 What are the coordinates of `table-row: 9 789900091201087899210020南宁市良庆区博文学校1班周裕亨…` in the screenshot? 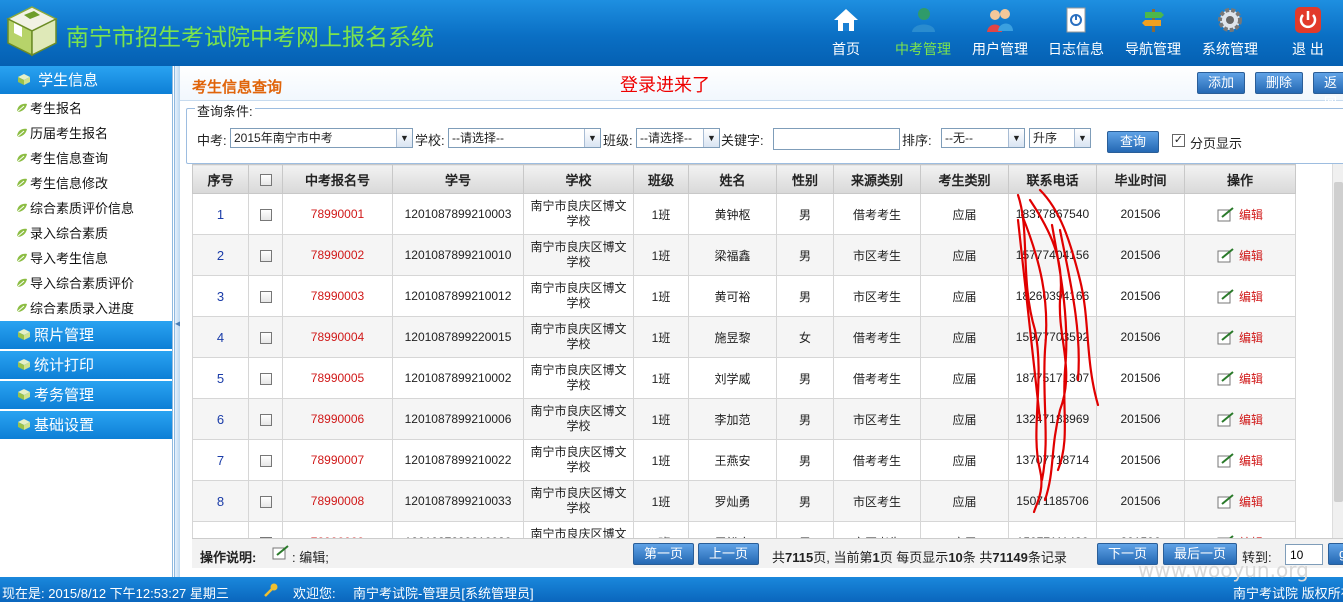 It's located at (744, 529).